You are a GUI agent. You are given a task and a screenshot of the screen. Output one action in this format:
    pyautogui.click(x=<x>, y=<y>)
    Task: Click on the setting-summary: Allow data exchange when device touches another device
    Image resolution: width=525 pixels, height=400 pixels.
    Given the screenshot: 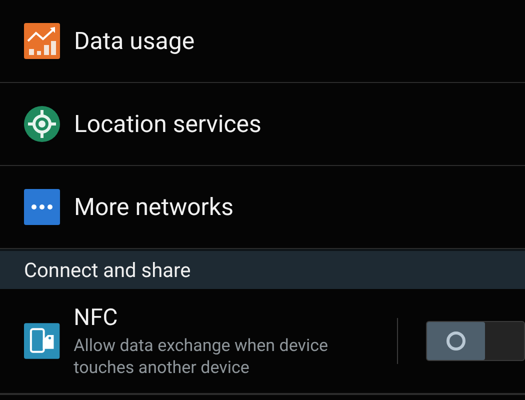 What is the action you would take?
    pyautogui.click(x=202, y=356)
    